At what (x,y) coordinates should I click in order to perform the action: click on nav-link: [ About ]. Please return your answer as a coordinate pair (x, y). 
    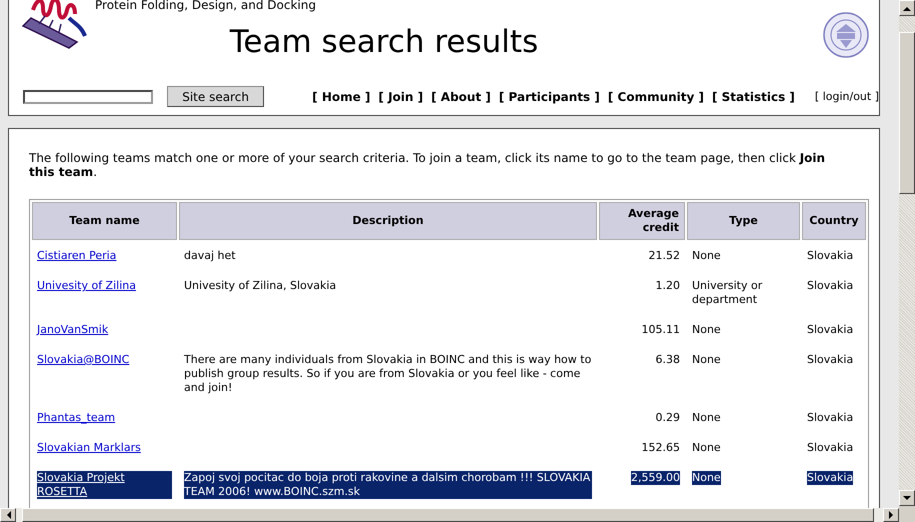
    Looking at the image, I should click on (461, 97).